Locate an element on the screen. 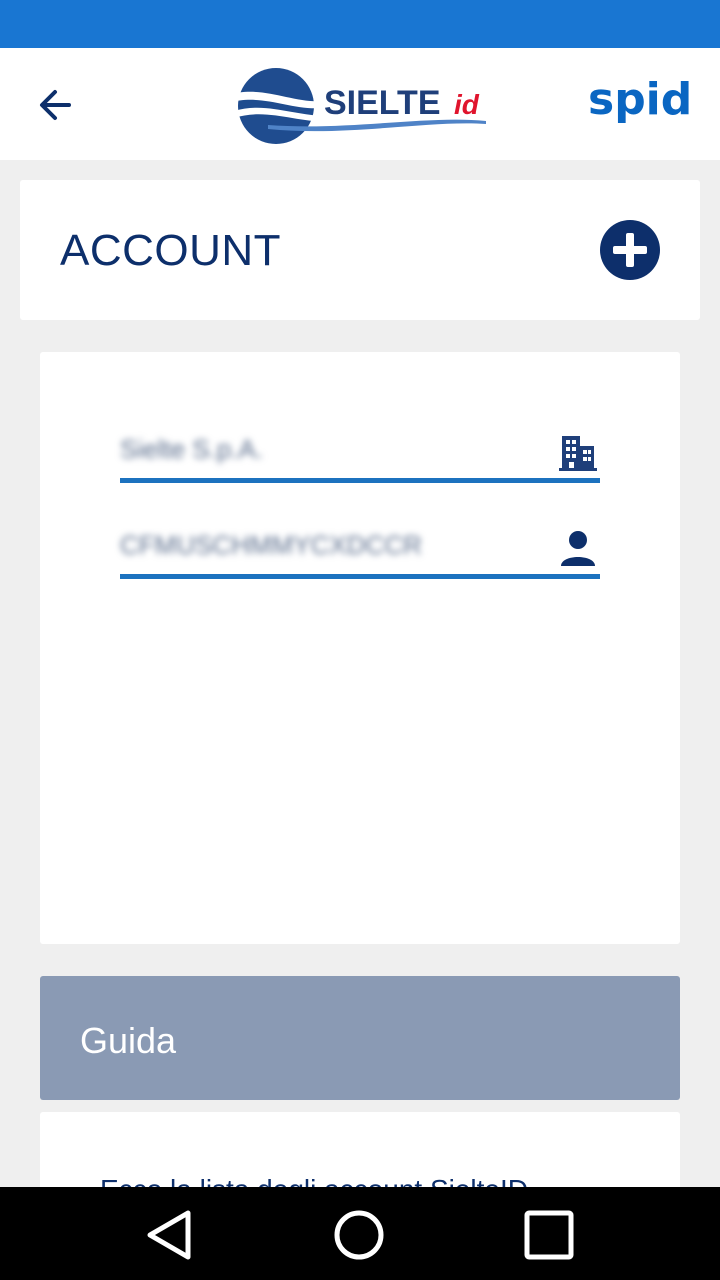 The image size is (720, 1280). sielte-id-logo: SIELTE id is located at coordinates (357, 106).